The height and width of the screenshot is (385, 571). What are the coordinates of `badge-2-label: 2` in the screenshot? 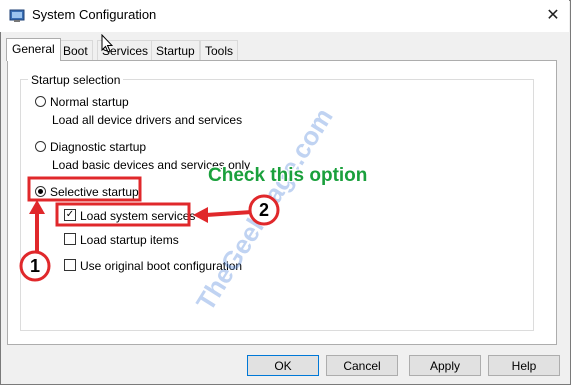 It's located at (263, 210).